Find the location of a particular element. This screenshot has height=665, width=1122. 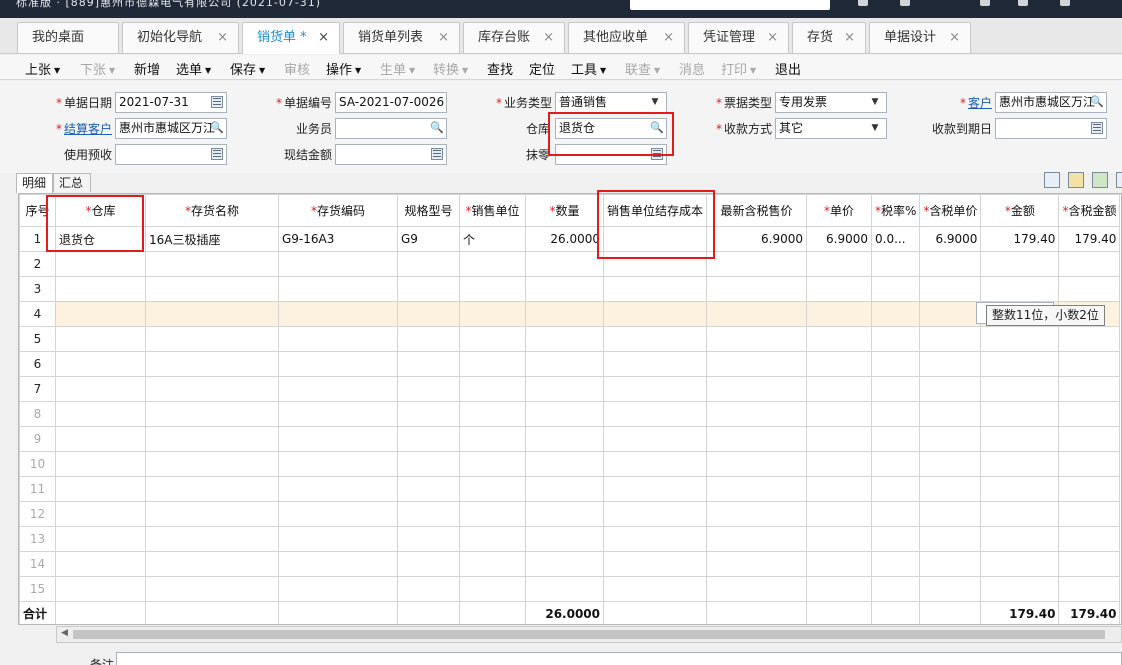

tab-voucher-mgmt: 凭证管理 × is located at coordinates (738, 37).